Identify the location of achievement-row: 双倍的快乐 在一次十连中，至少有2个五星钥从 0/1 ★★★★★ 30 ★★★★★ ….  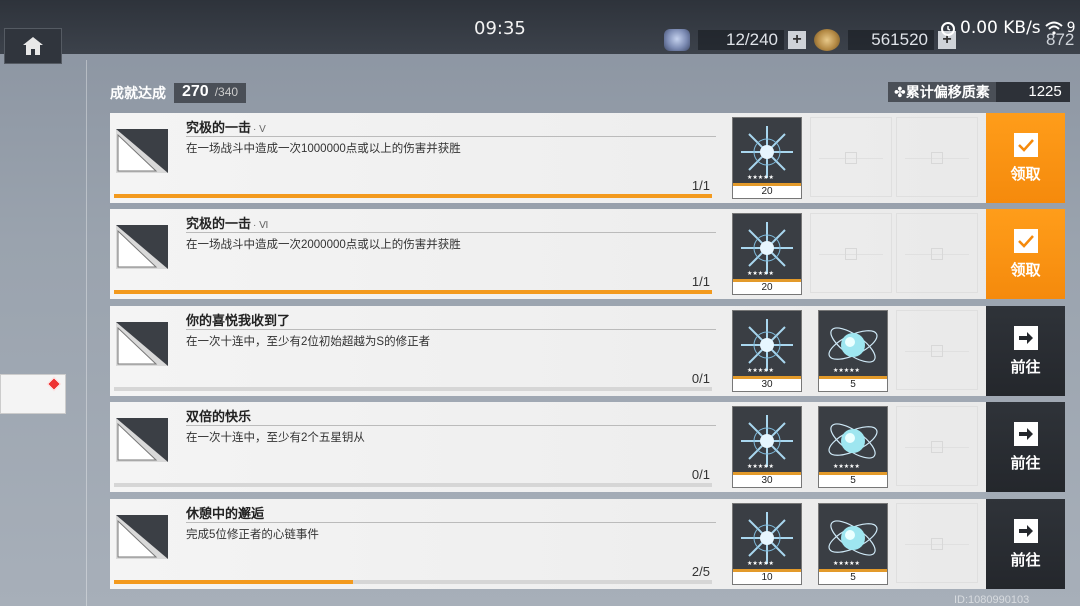
(587, 447).